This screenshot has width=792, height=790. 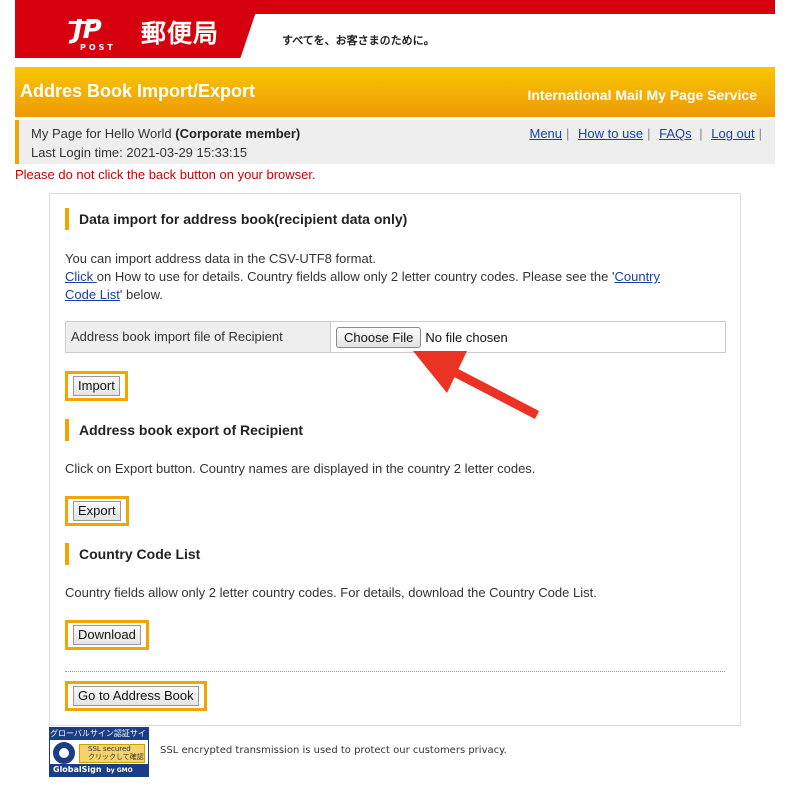 I want to click on download-button-label: Download, so click(x=107, y=635).